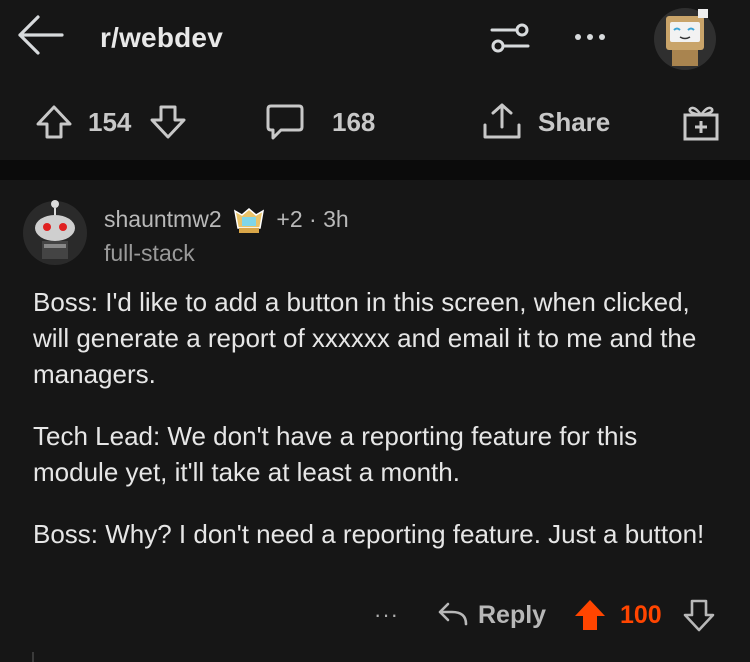 The width and height of the screenshot is (750, 662). I want to click on share-button, so click(502, 122).